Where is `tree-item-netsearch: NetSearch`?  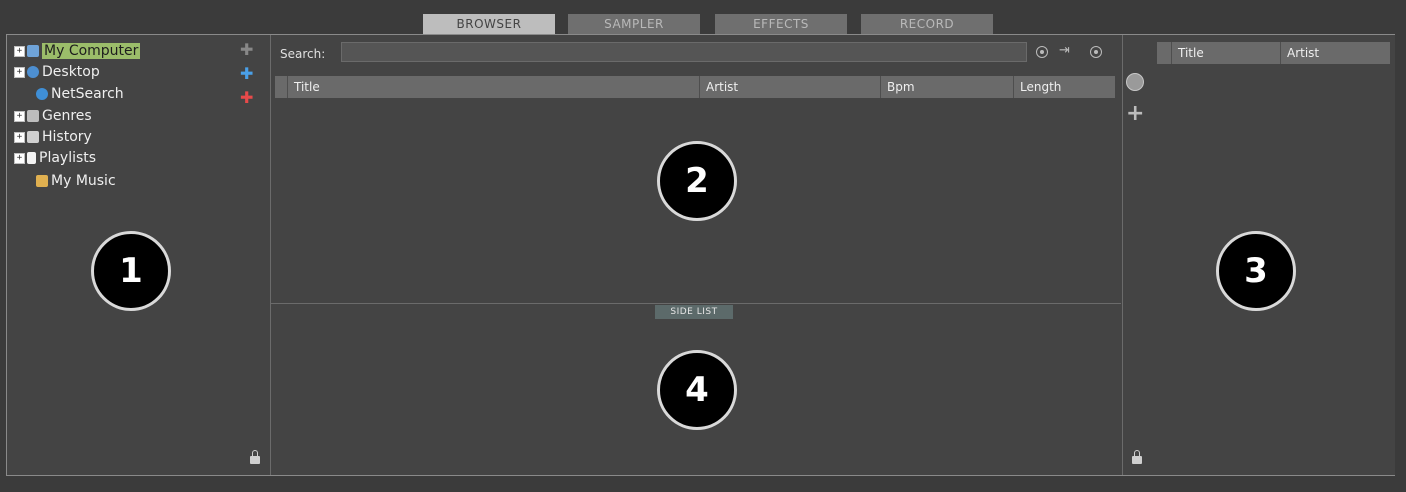
tree-item-netsearch: NetSearch is located at coordinates (80, 94).